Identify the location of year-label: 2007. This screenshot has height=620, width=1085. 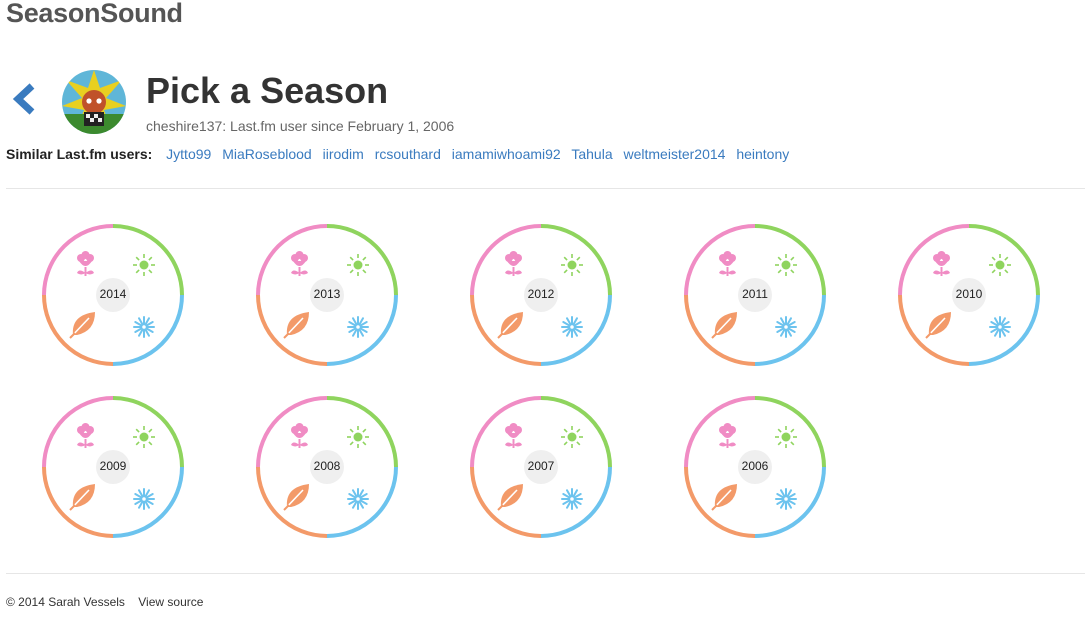
(541, 466).